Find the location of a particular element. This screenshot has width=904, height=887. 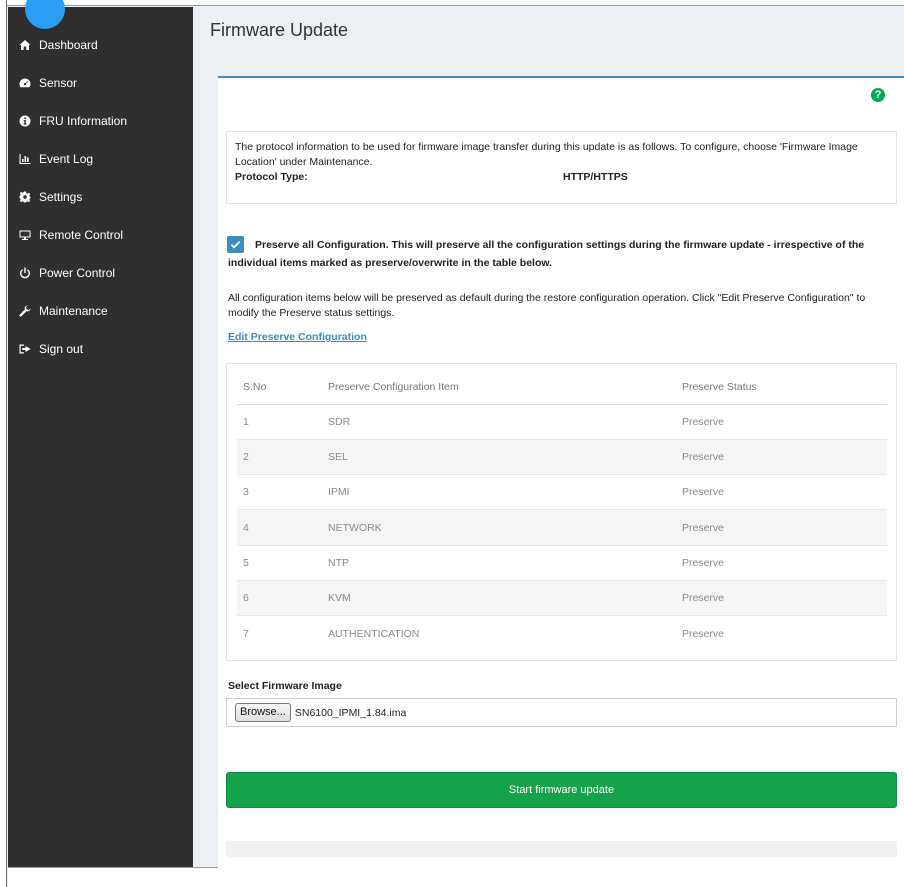

check-icon is located at coordinates (235, 245).